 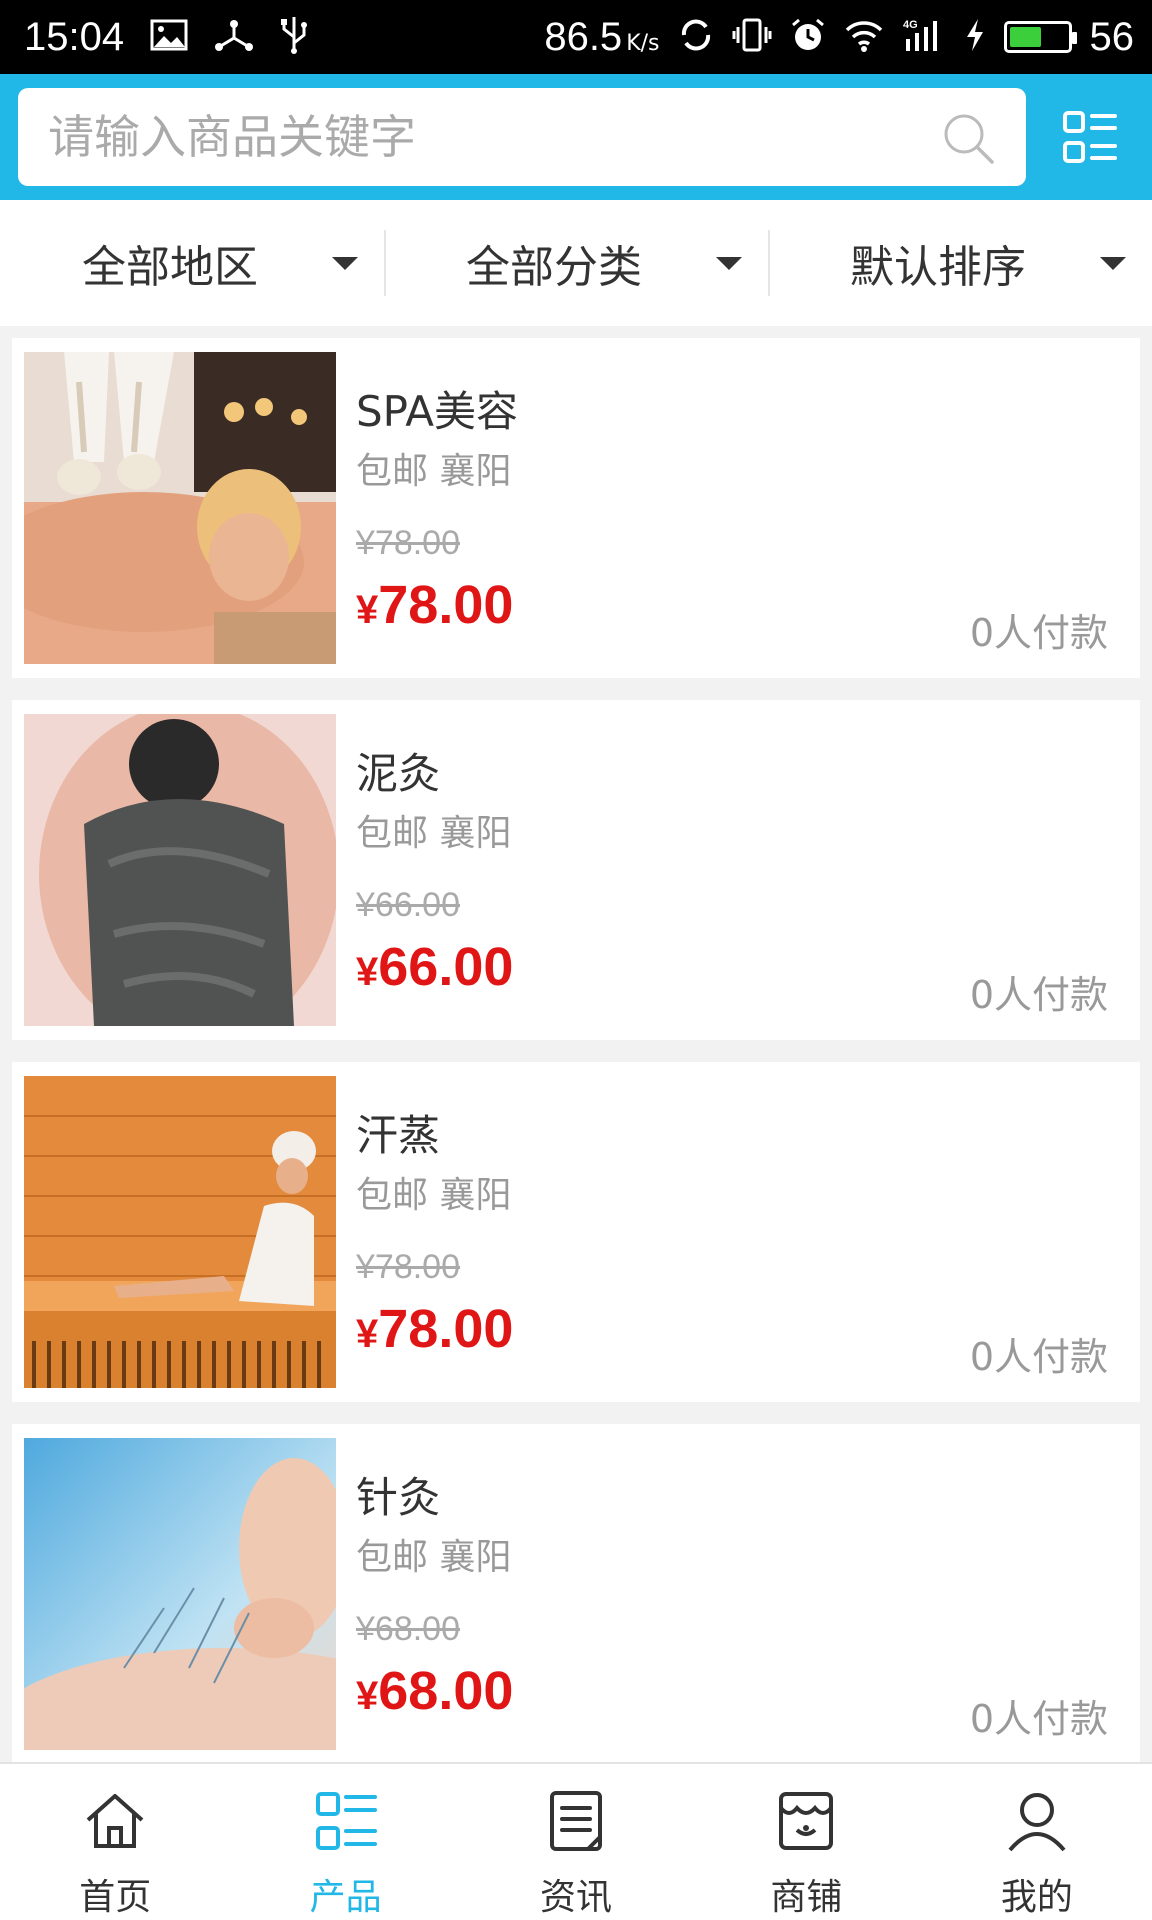 I want to click on price-value: 66.00, so click(x=446, y=967).